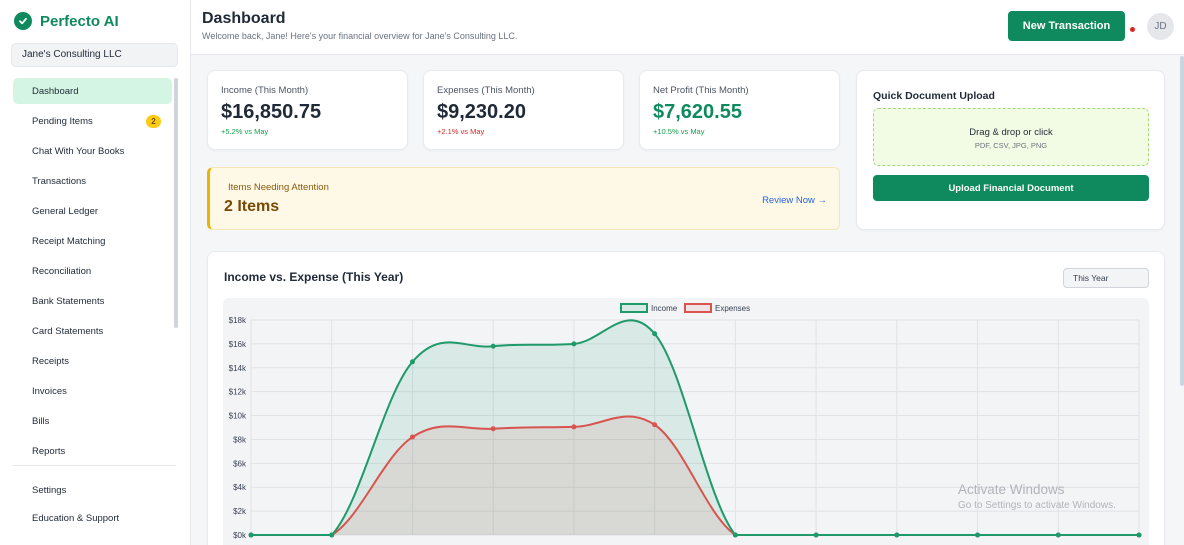  What do you see at coordinates (701, 90) in the screenshot?
I see `kpi-label: Net Profit (This Month)` at bounding box center [701, 90].